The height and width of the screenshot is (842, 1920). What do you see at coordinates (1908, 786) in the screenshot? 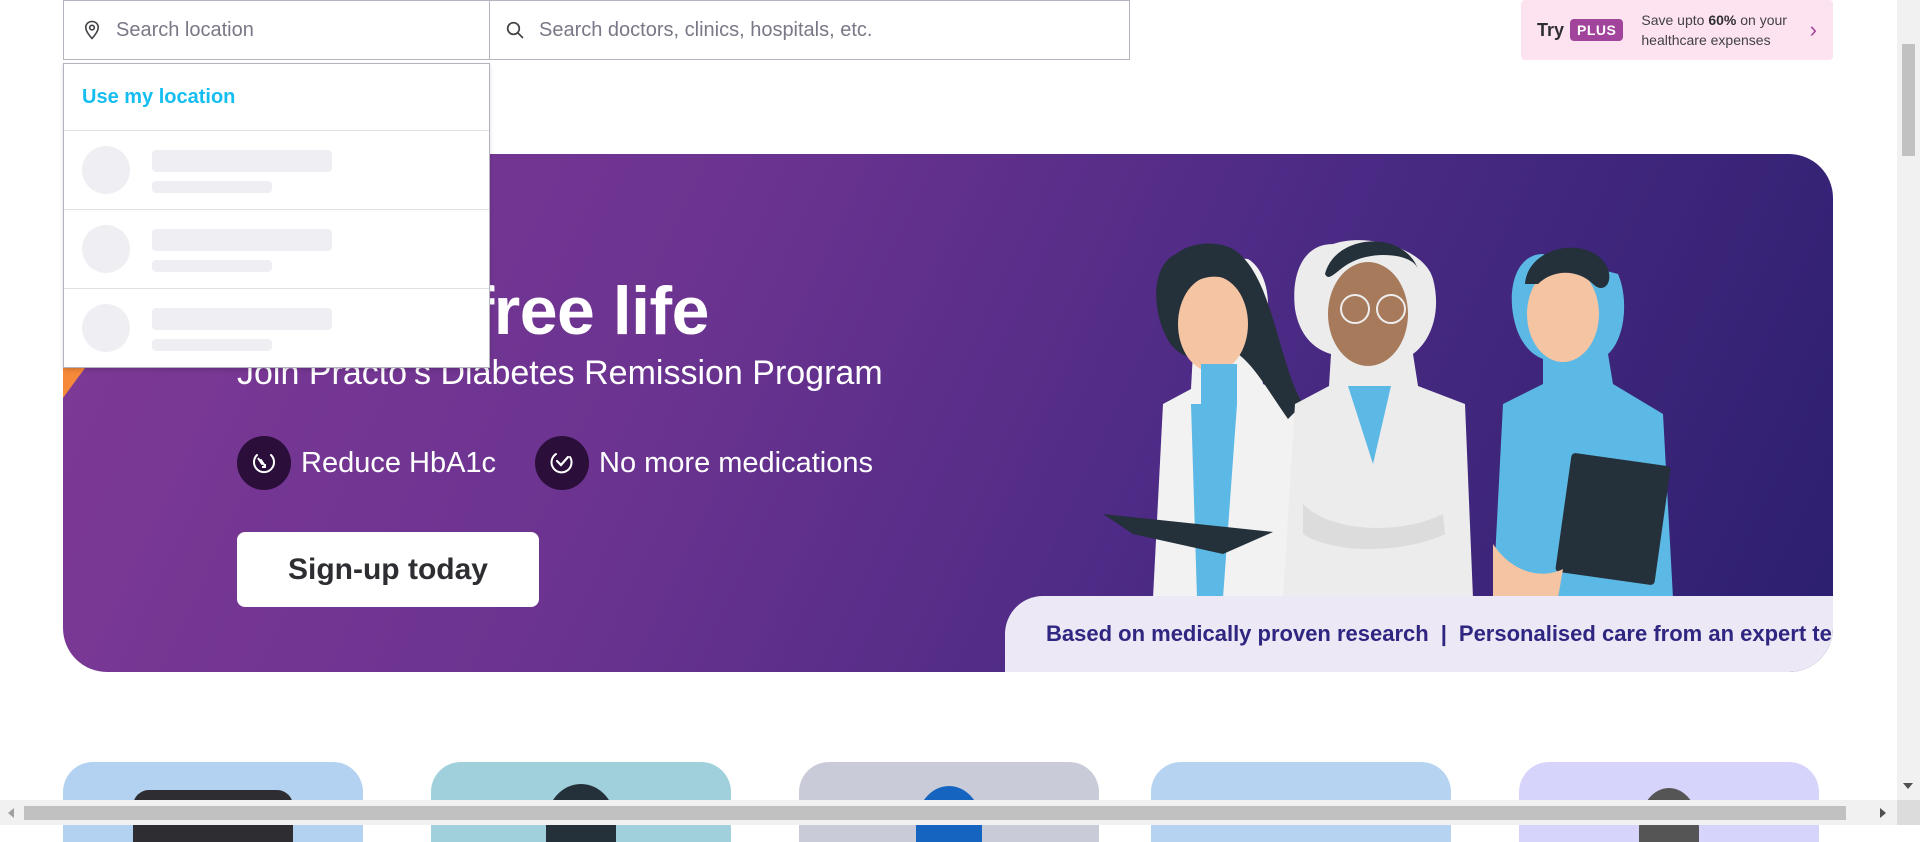
I see `scroll-down-arrow-icon` at bounding box center [1908, 786].